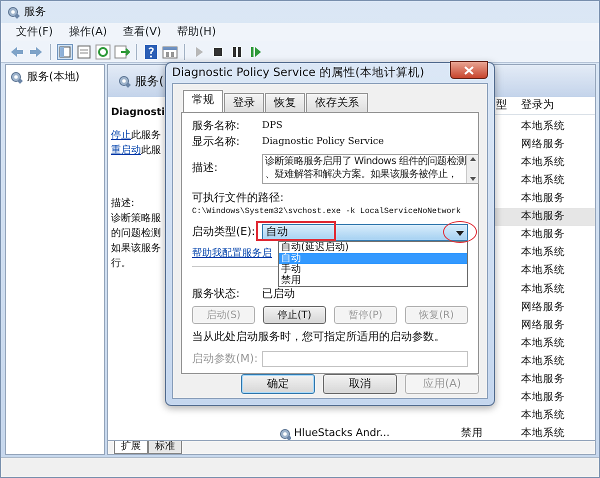  I want to click on dialog-tab: 恢复, so click(285, 102).